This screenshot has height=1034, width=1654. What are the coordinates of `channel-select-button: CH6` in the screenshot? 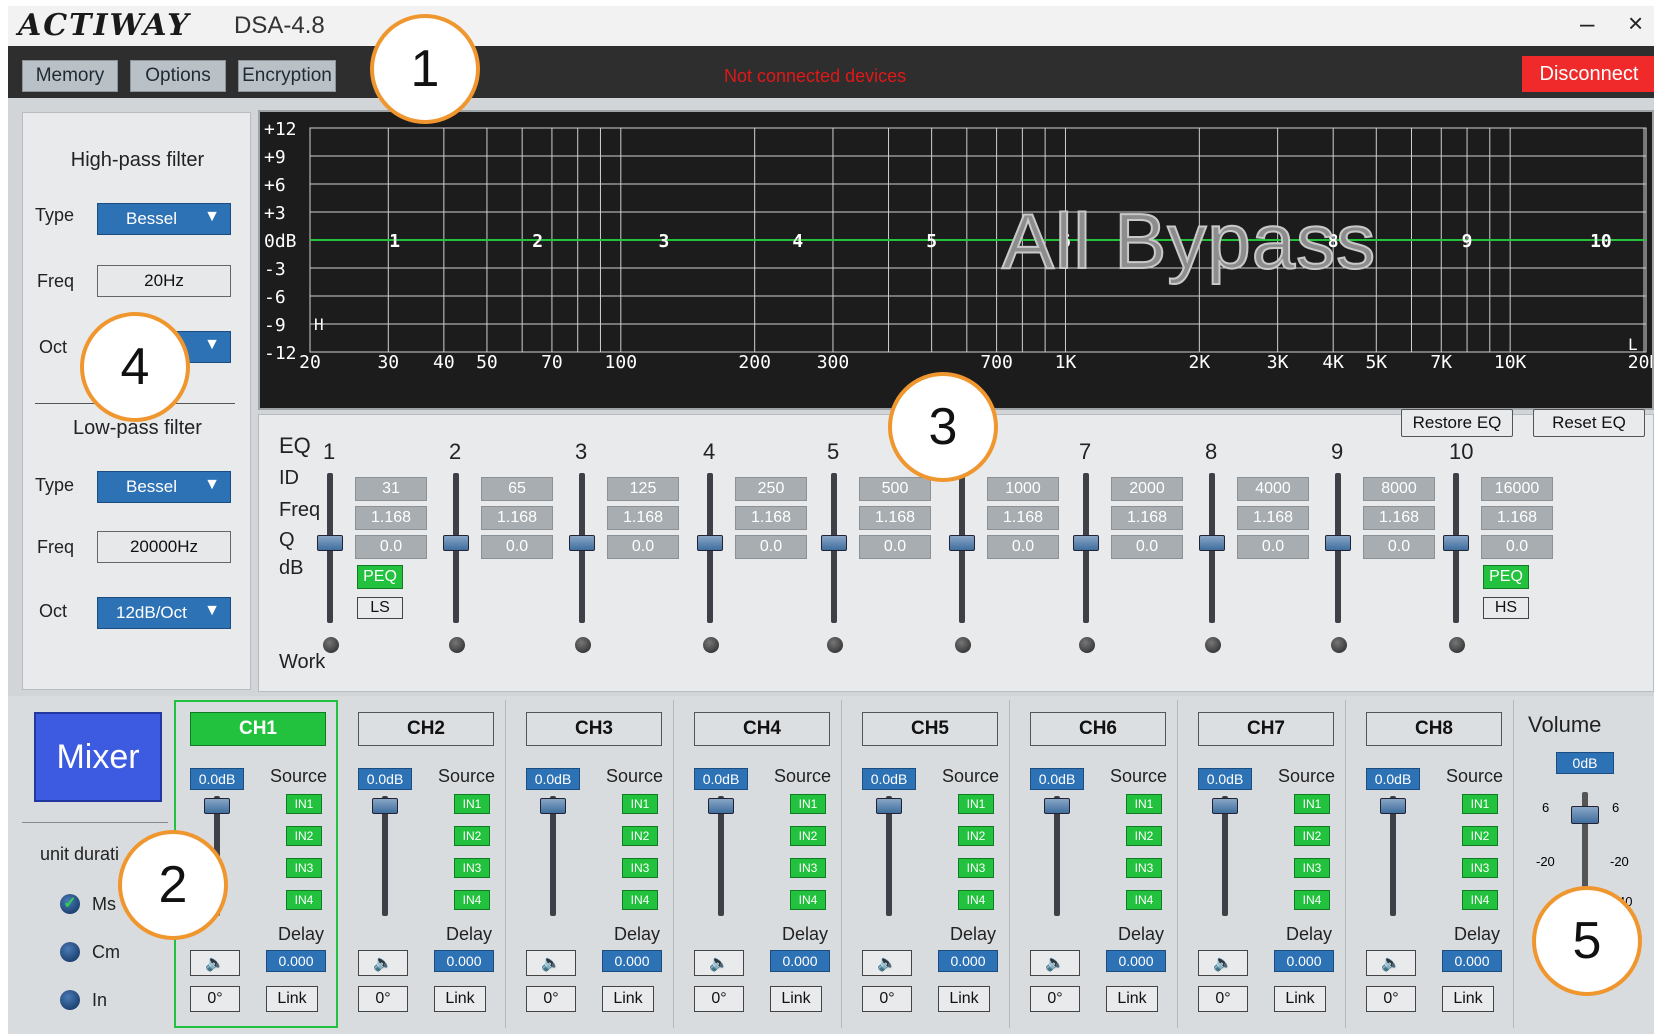 It's located at (1098, 729).